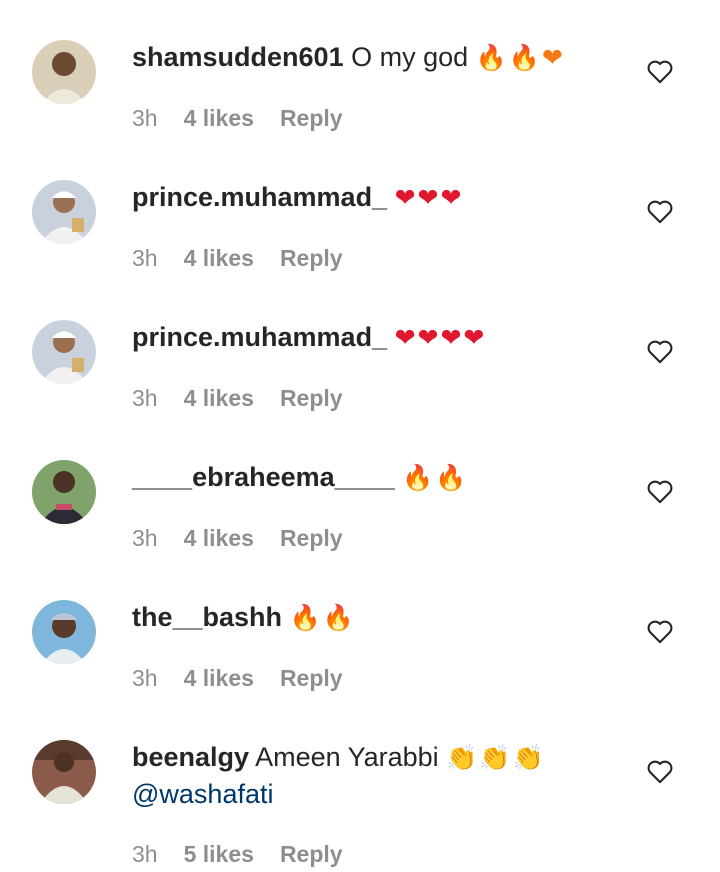  I want to click on comment-line: prince.muhammad_ ❤❤❤❤, so click(371, 337).